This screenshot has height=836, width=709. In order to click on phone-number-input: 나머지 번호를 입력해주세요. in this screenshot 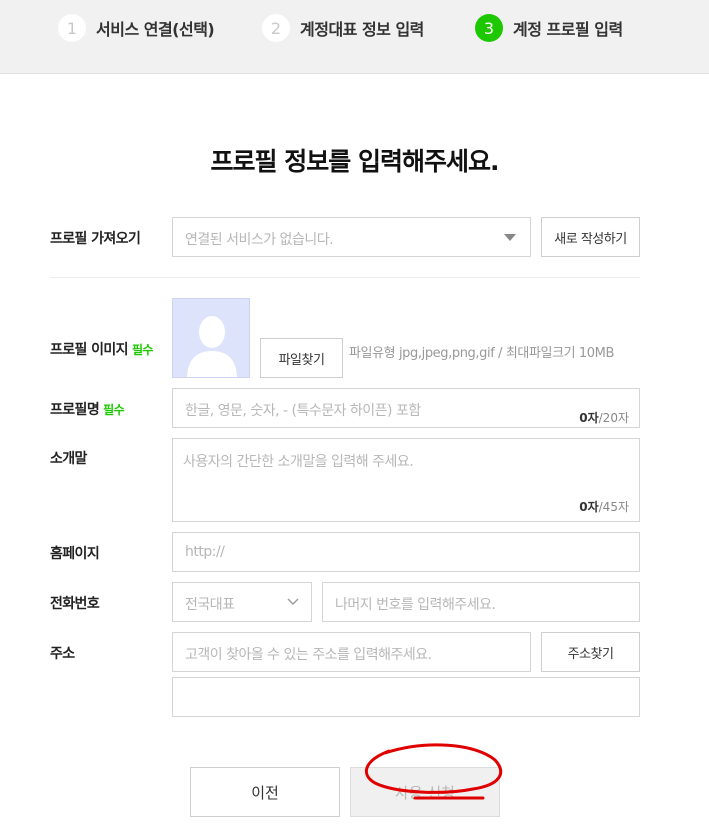, I will do `click(481, 602)`.